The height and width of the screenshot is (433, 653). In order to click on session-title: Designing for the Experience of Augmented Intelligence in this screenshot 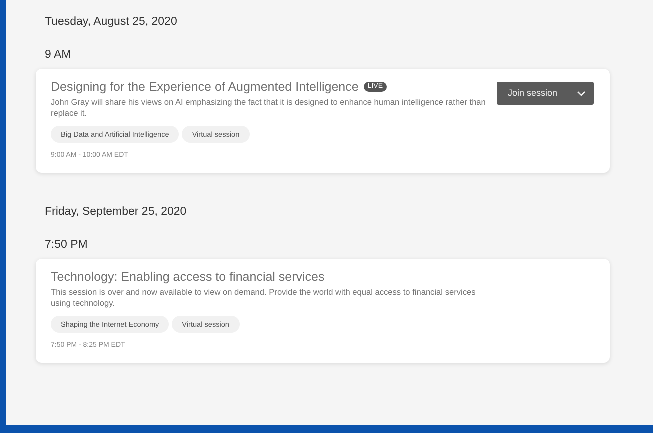, I will do `click(205, 87)`.